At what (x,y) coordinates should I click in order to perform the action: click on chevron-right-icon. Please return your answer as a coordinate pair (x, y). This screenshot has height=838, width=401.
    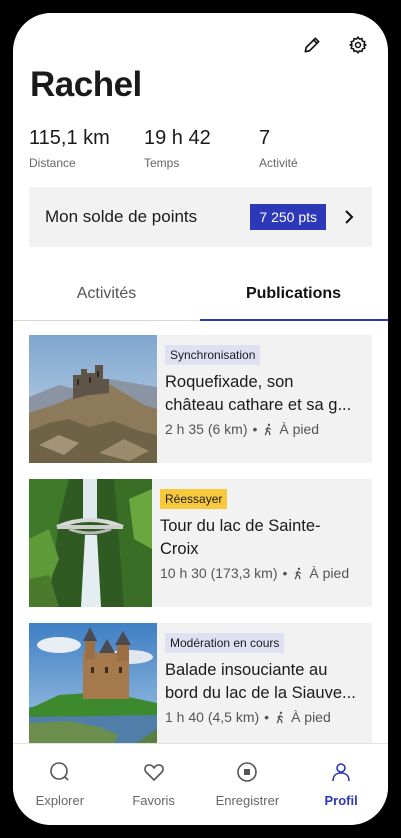
    Looking at the image, I should click on (349, 217).